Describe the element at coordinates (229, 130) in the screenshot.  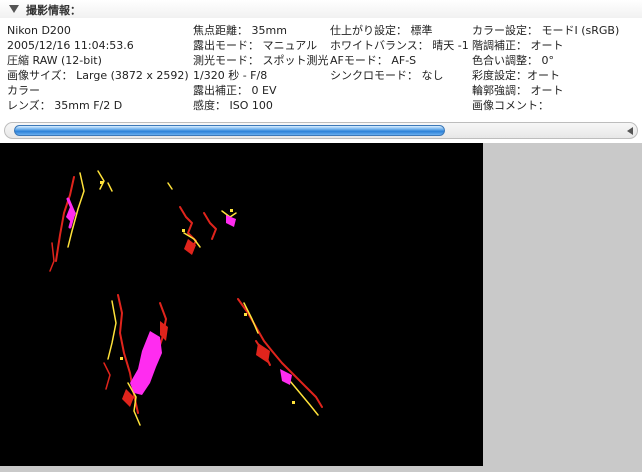
I see `scroll-thumb` at that location.